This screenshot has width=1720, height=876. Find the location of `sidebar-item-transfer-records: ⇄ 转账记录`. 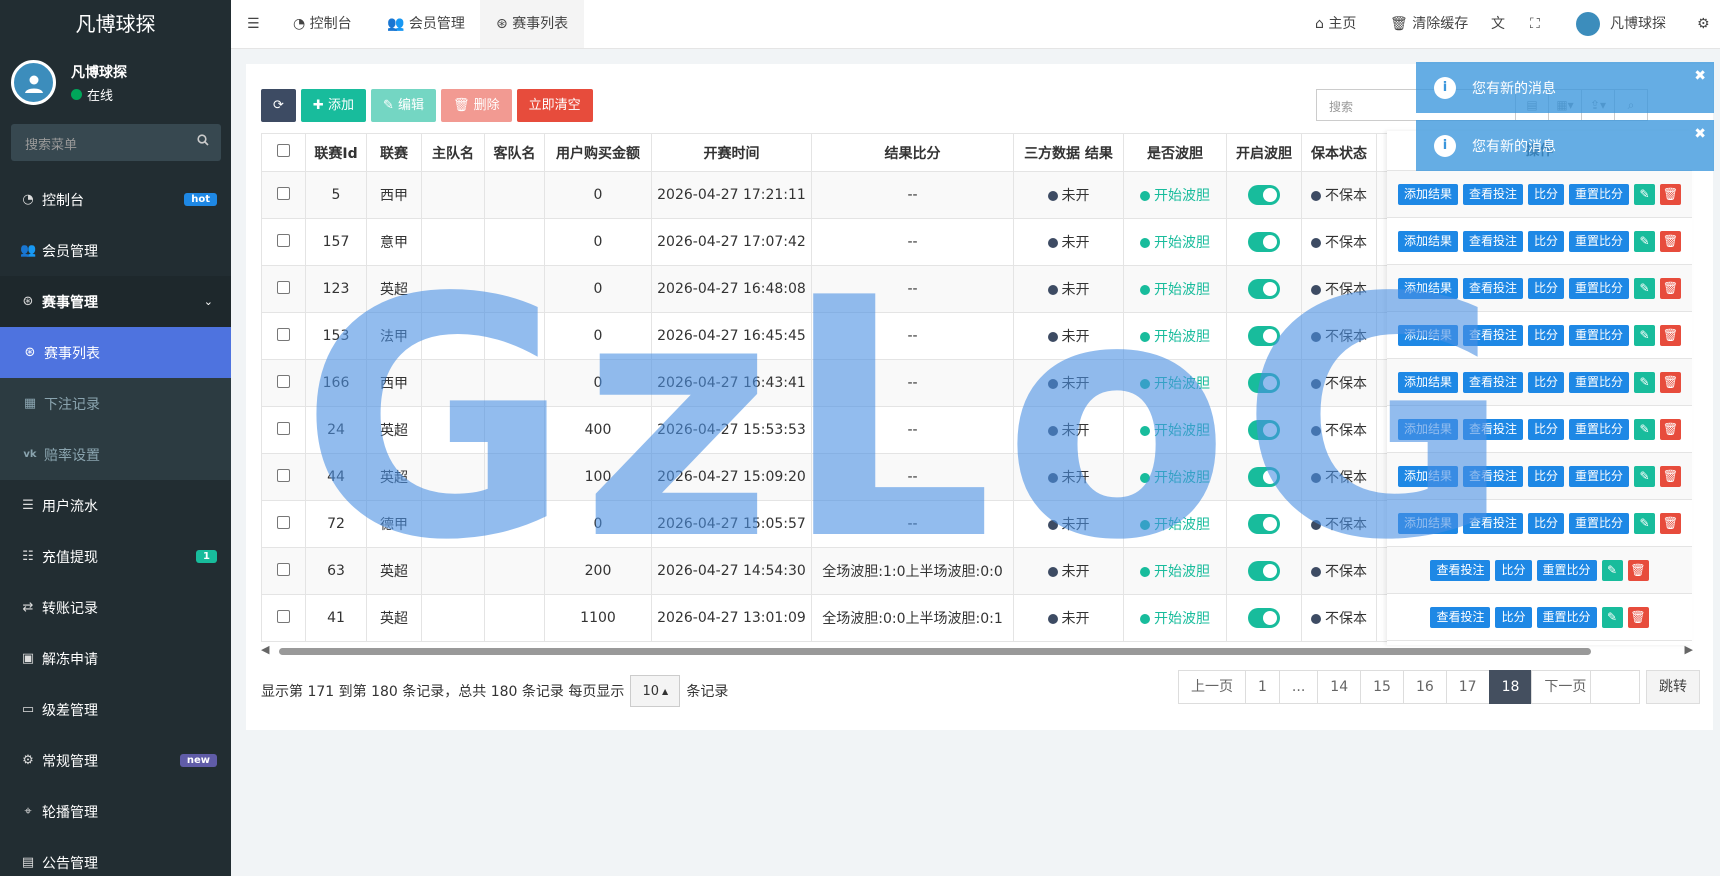

sidebar-item-transfer-records: ⇄ 转账记录 is located at coordinates (115, 607).